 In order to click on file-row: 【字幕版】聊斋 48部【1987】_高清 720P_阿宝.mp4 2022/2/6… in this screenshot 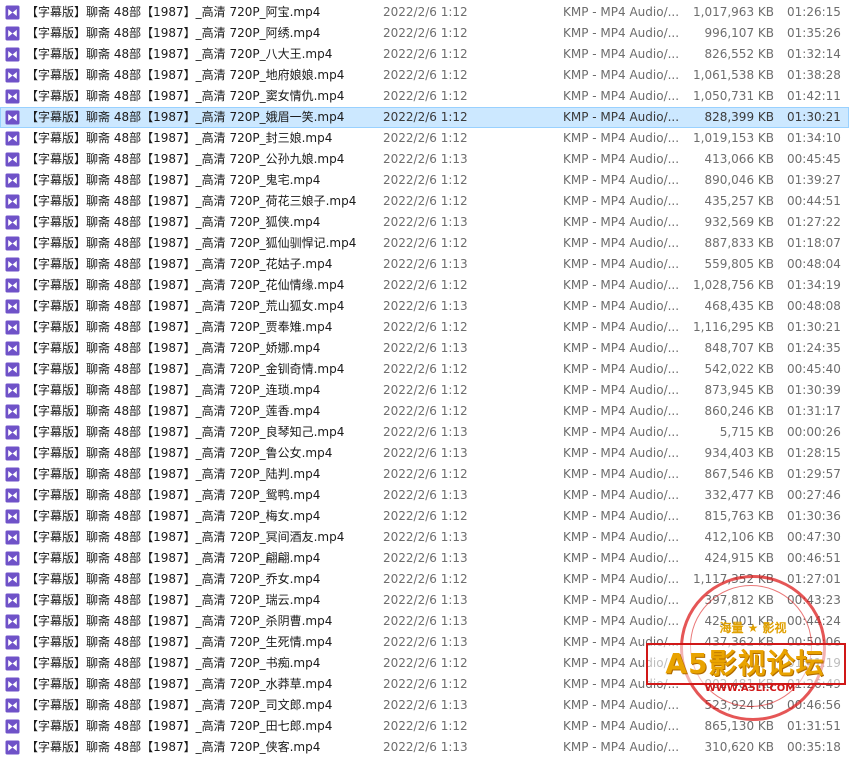, I will do `click(424, 12)`.